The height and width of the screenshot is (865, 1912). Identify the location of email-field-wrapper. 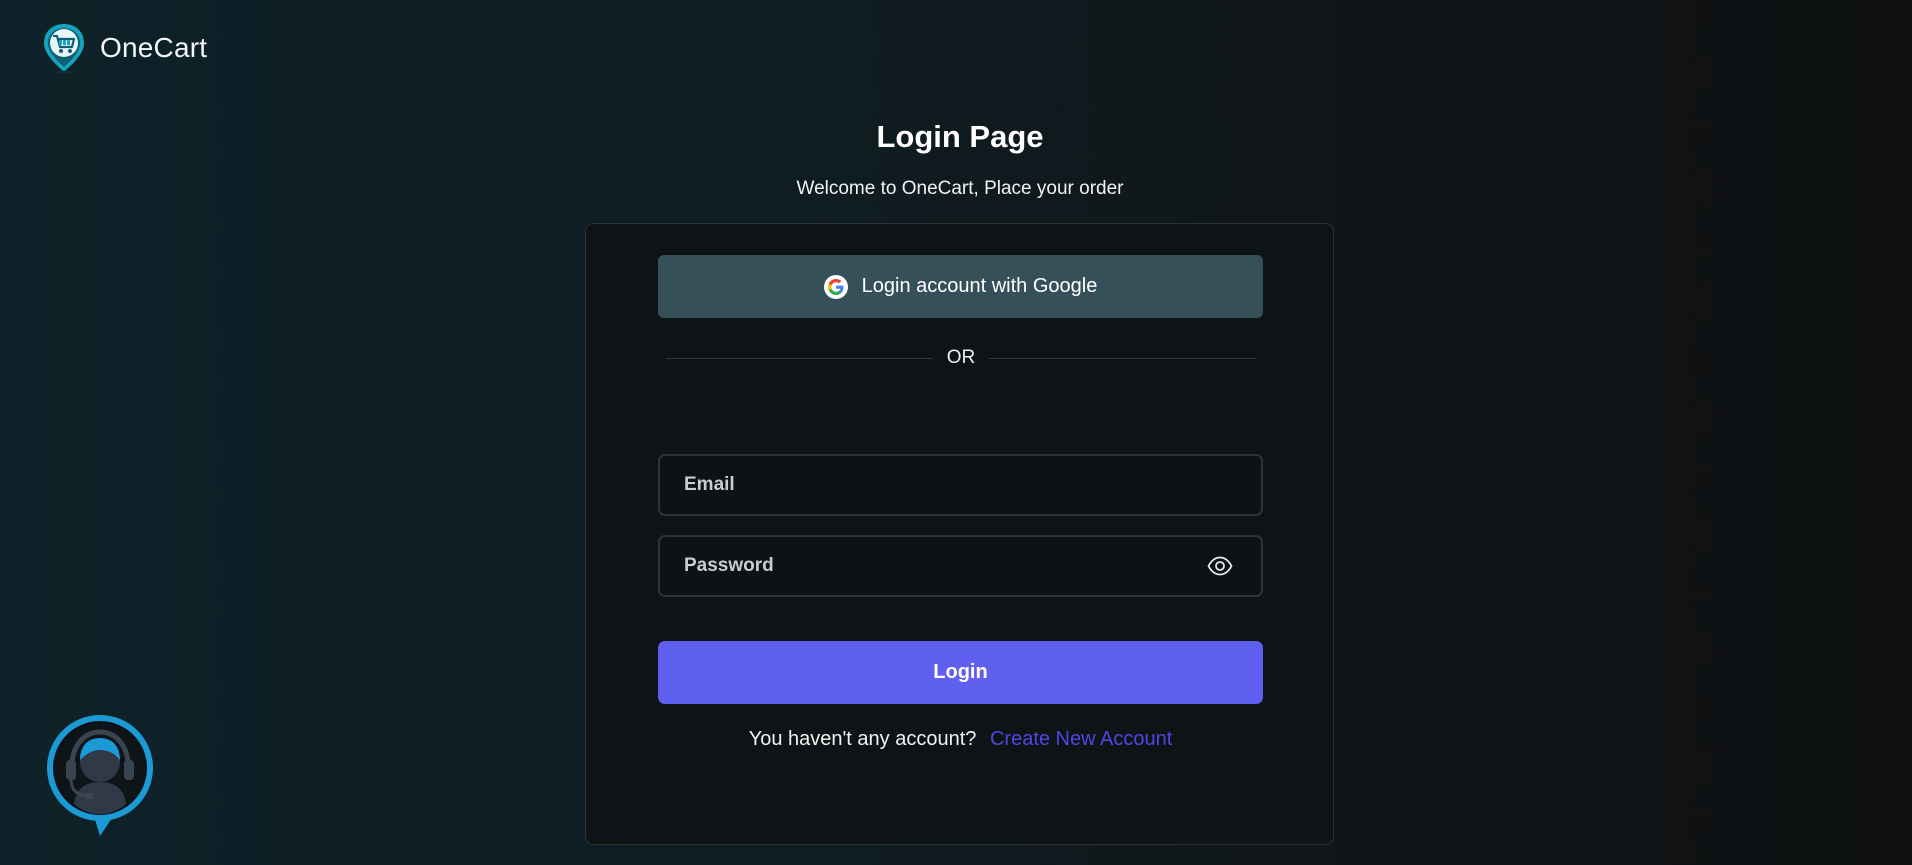
(960, 485).